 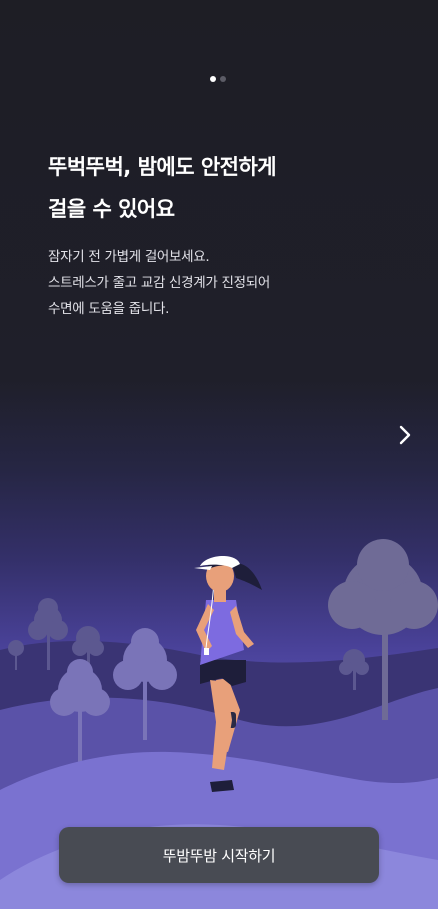 I want to click on description-line-2: 스트레스가 줄고 교감 신경계가 진정되어, so click(x=159, y=283).